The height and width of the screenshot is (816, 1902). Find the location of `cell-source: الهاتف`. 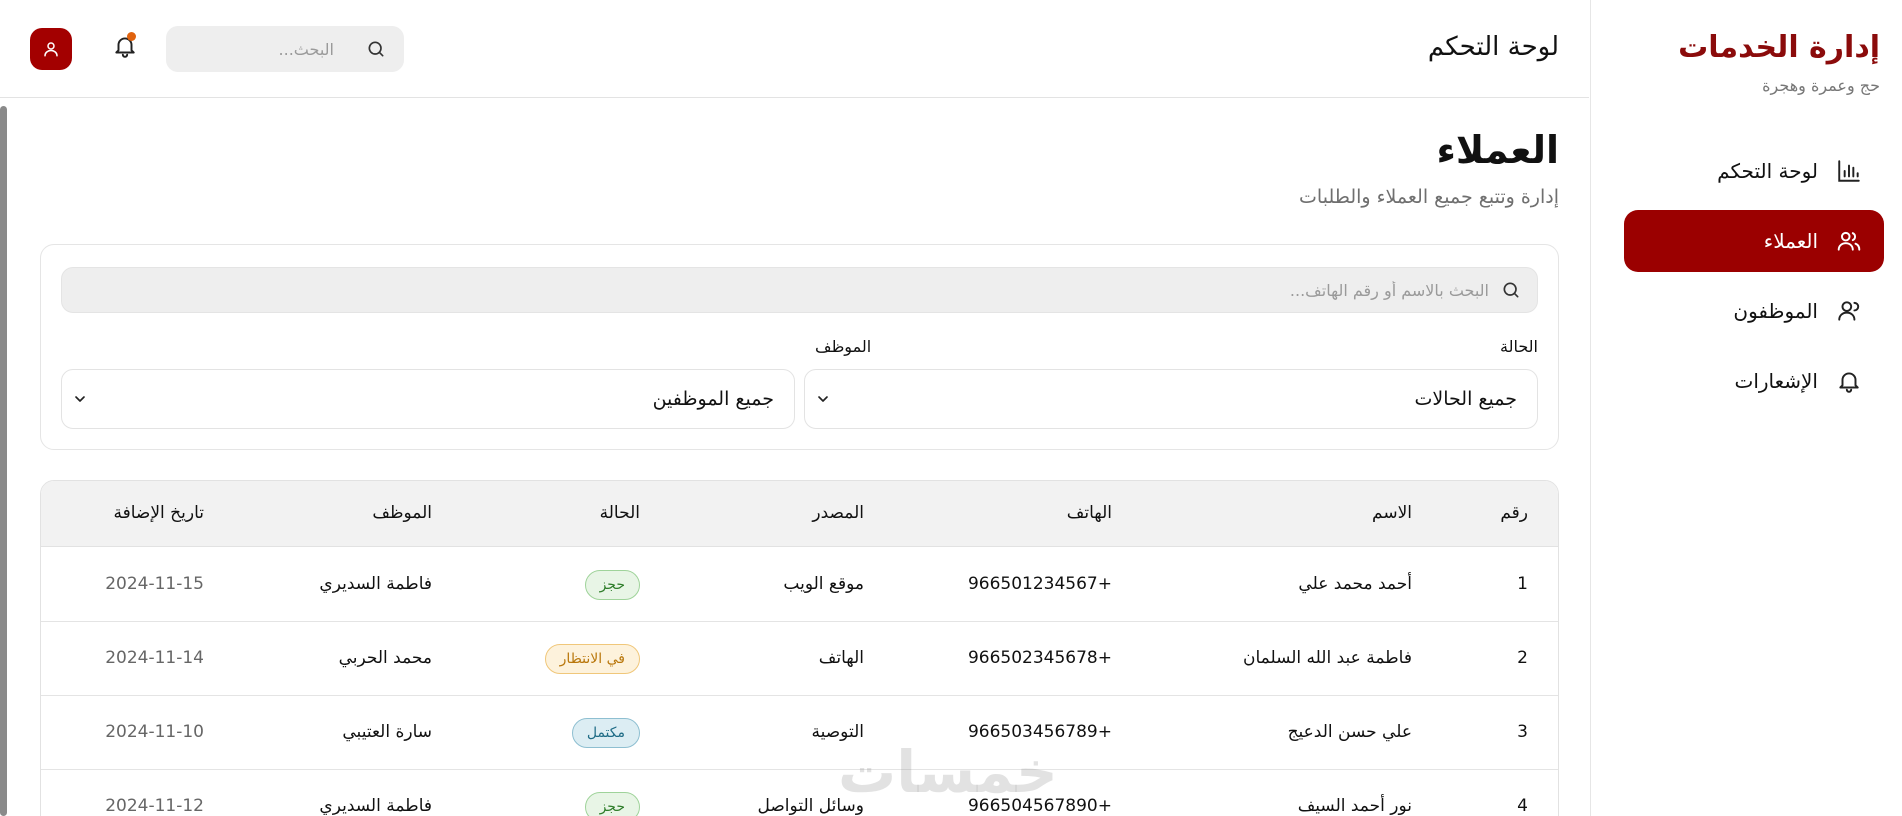

cell-source: الهاتف is located at coordinates (841, 658).